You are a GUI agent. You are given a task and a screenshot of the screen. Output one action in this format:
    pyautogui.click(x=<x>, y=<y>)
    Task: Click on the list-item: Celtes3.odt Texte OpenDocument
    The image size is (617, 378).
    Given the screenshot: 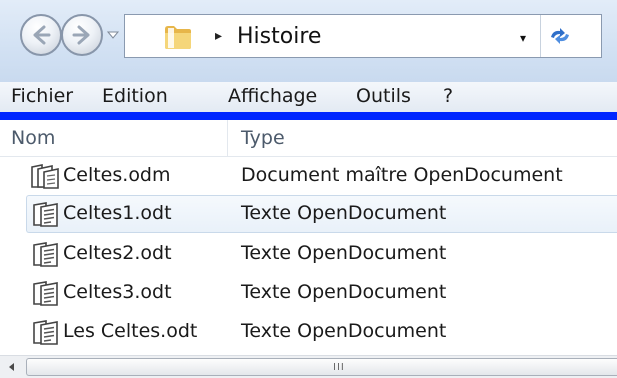 What is the action you would take?
    pyautogui.click(x=308, y=293)
    